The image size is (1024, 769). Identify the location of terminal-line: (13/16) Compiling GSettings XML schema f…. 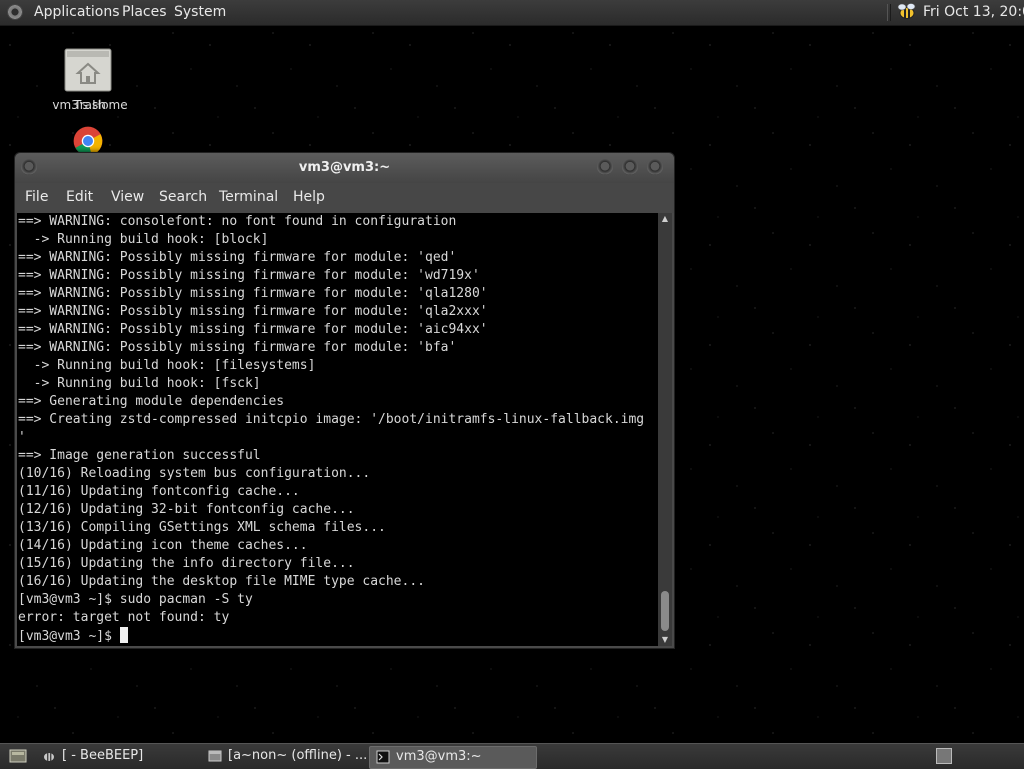
(202, 527).